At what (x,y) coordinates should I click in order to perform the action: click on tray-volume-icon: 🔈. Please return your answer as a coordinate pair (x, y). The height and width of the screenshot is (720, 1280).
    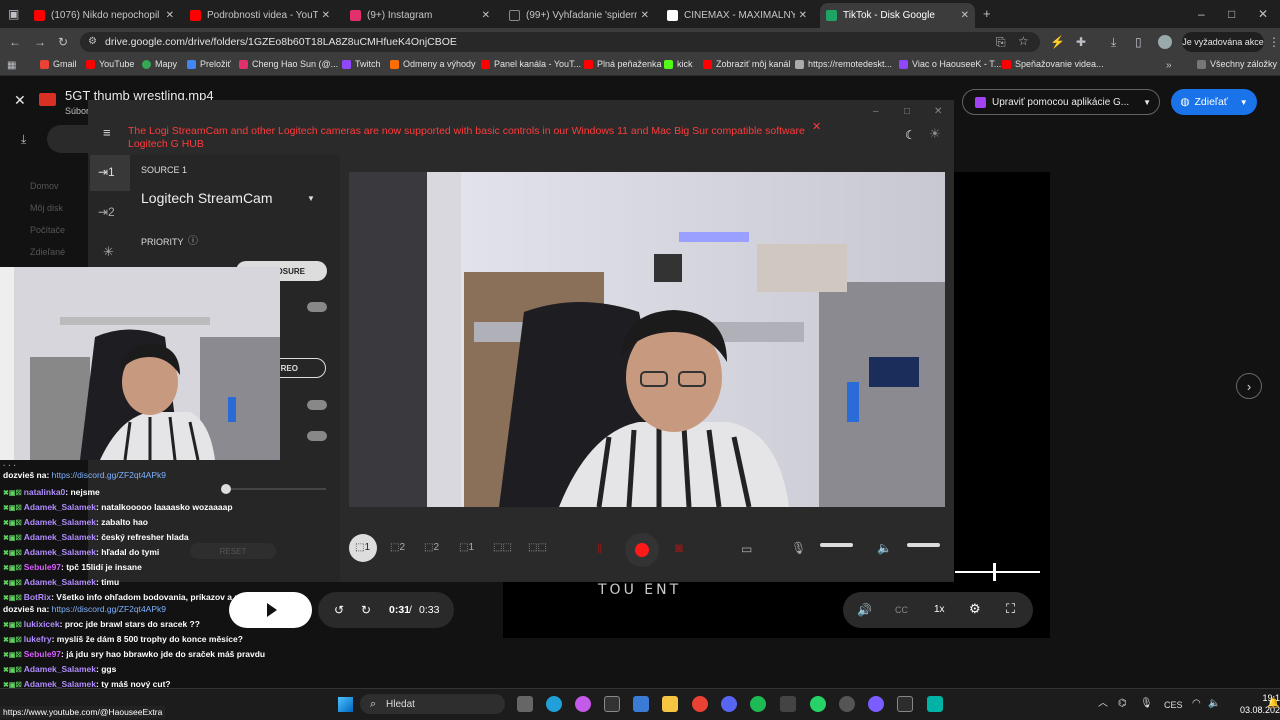
    Looking at the image, I should click on (1214, 704).